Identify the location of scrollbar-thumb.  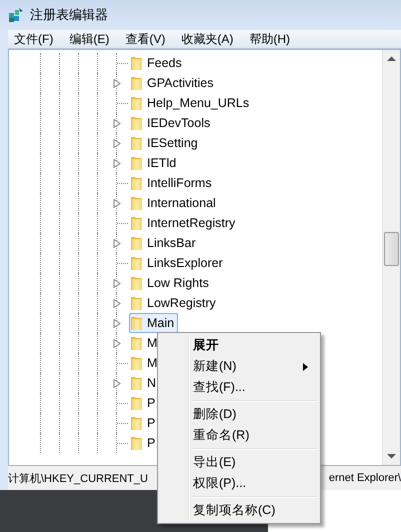
(391, 249).